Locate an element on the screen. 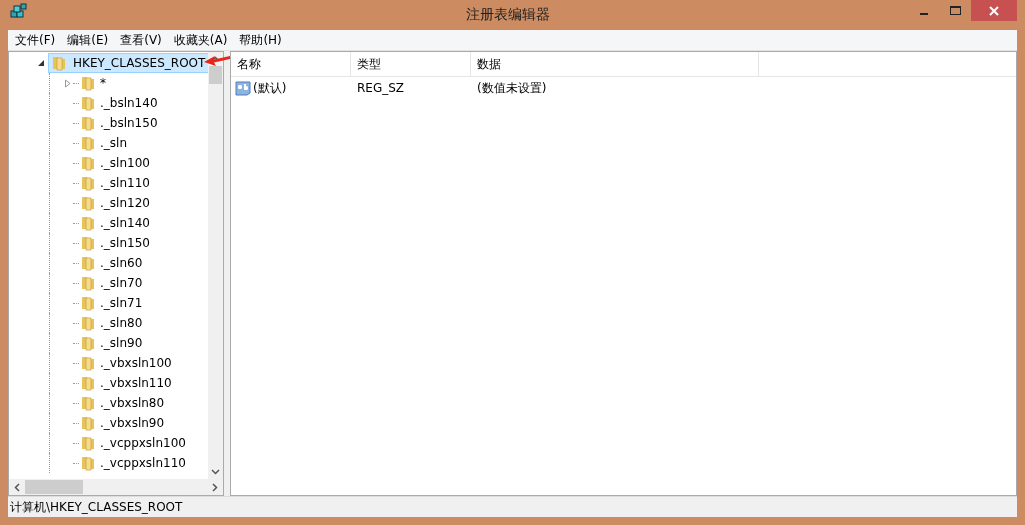 Image resolution: width=1025 pixels, height=525 pixels. menu-item: 帮助(H) is located at coordinates (260, 40).